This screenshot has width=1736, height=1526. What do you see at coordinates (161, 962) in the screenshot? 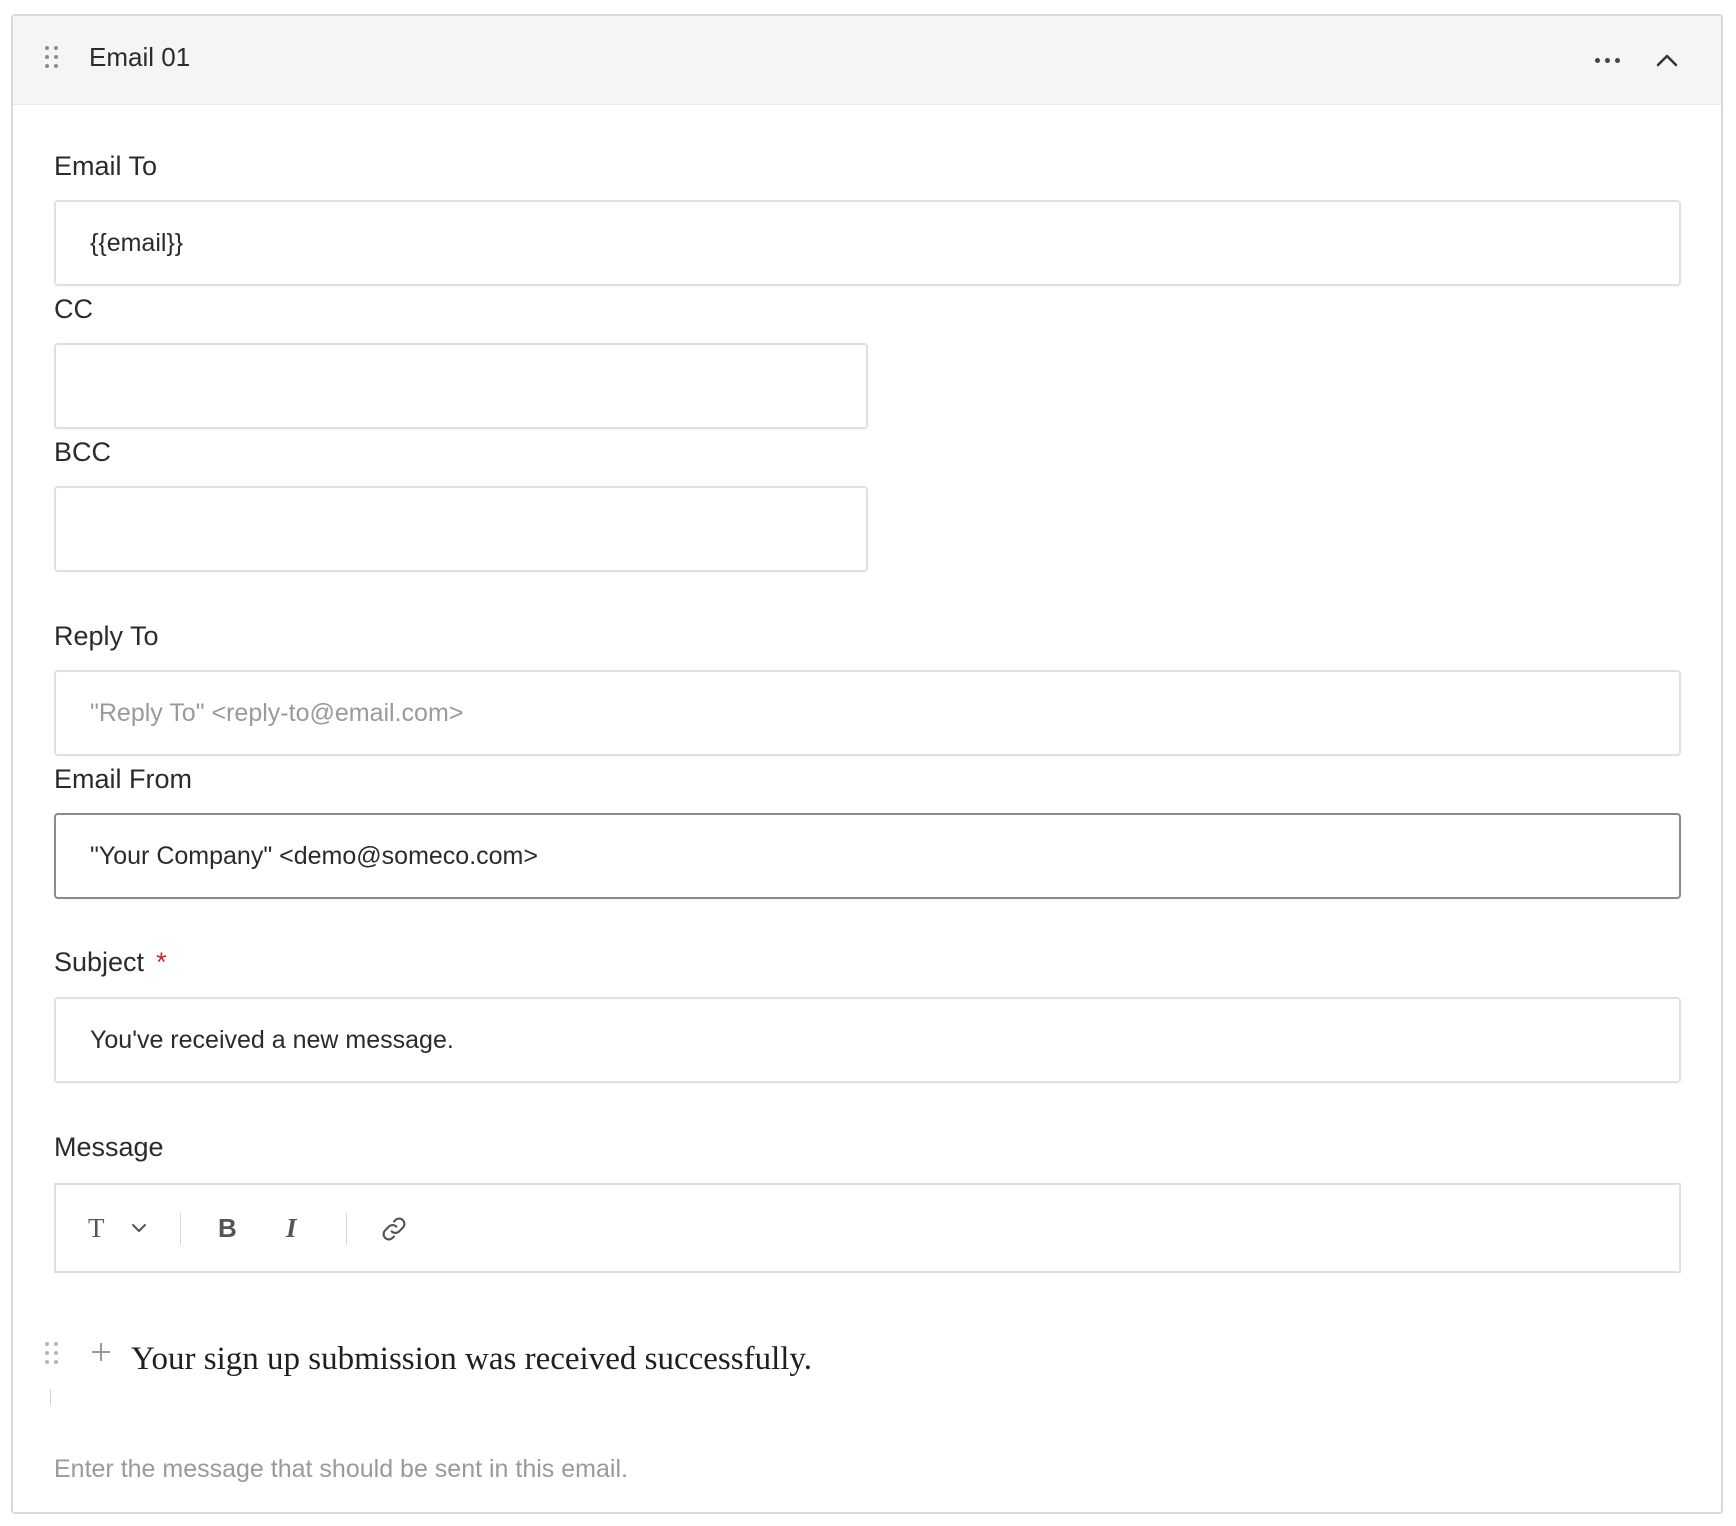
I see `required-marker: *` at bounding box center [161, 962].